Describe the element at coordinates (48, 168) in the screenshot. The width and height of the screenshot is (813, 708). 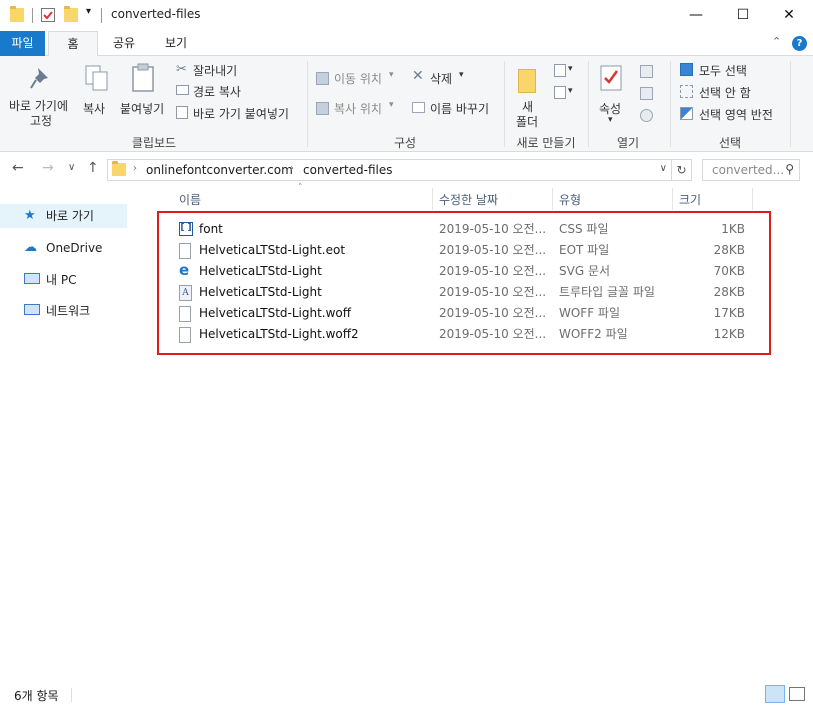
I see `forward-arrow-icon: →` at that location.